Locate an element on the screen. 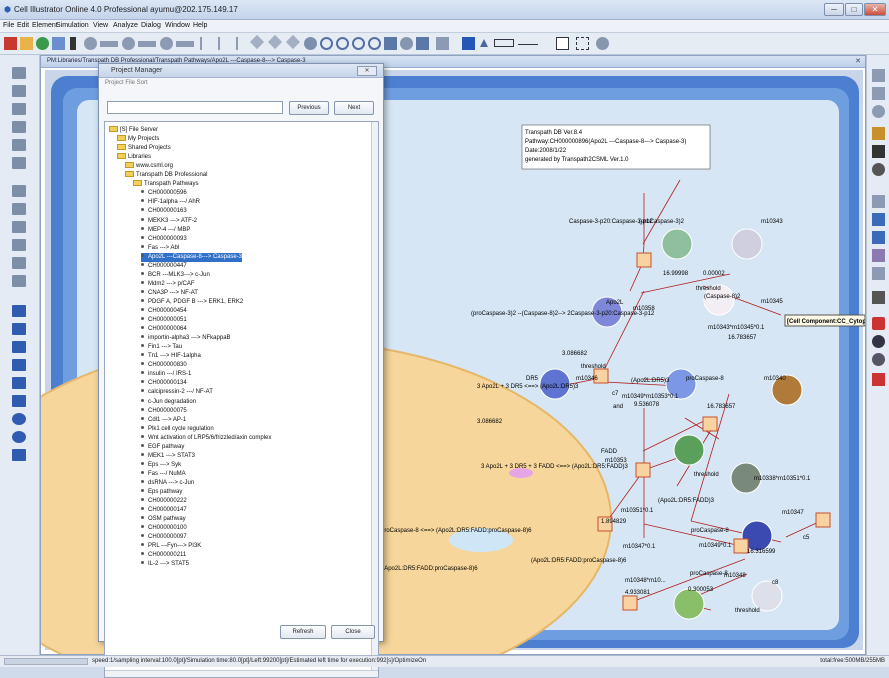 This screenshot has height=678, width=889. zoom-fit-icon is located at coordinates (358, 43).